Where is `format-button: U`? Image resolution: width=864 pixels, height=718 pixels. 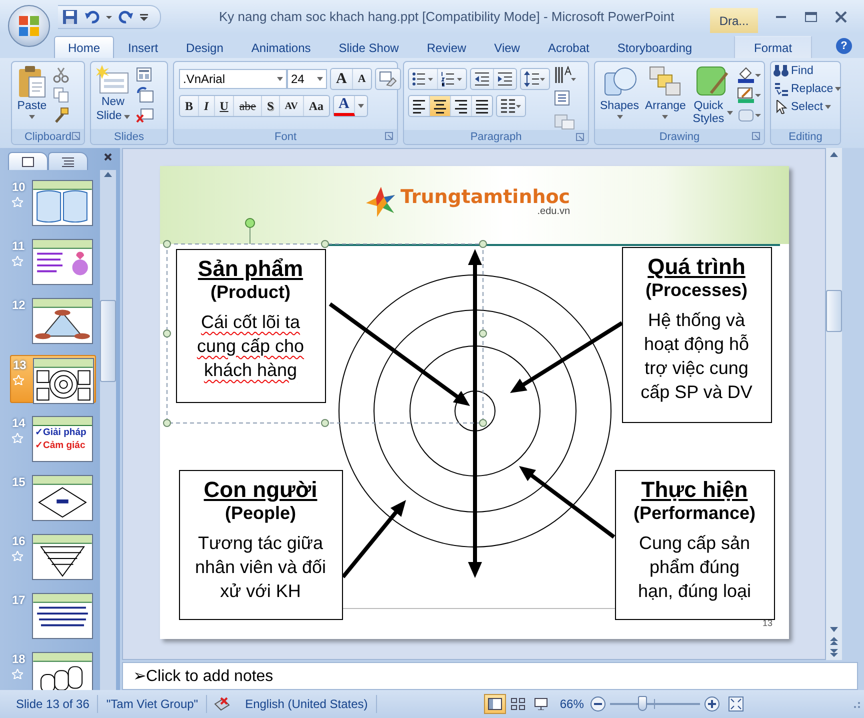
format-button: U is located at coordinates (224, 106).